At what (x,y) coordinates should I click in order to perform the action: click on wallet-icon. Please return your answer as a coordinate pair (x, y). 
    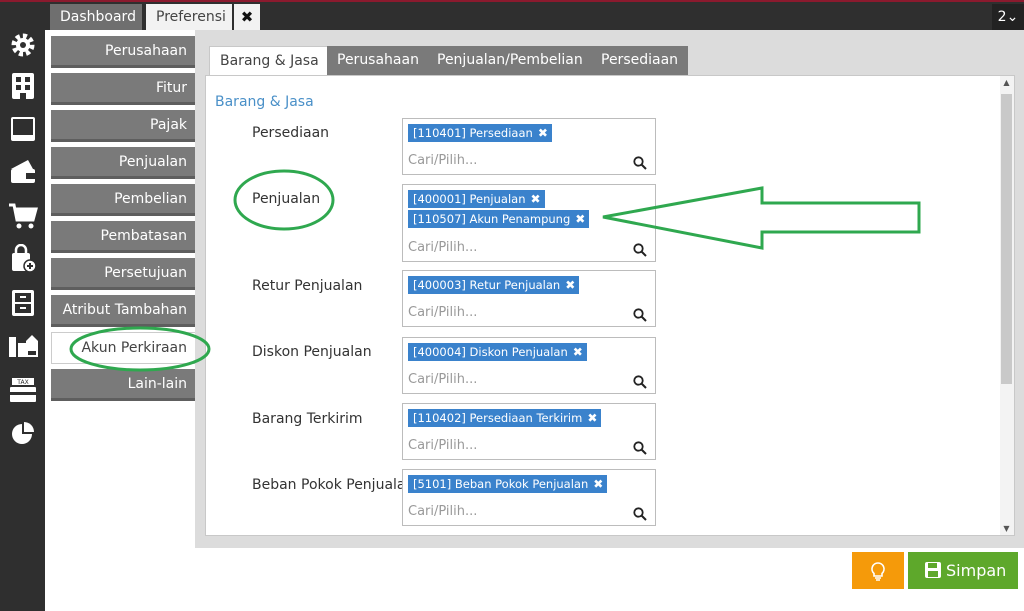
    Looking at the image, I should click on (23, 172).